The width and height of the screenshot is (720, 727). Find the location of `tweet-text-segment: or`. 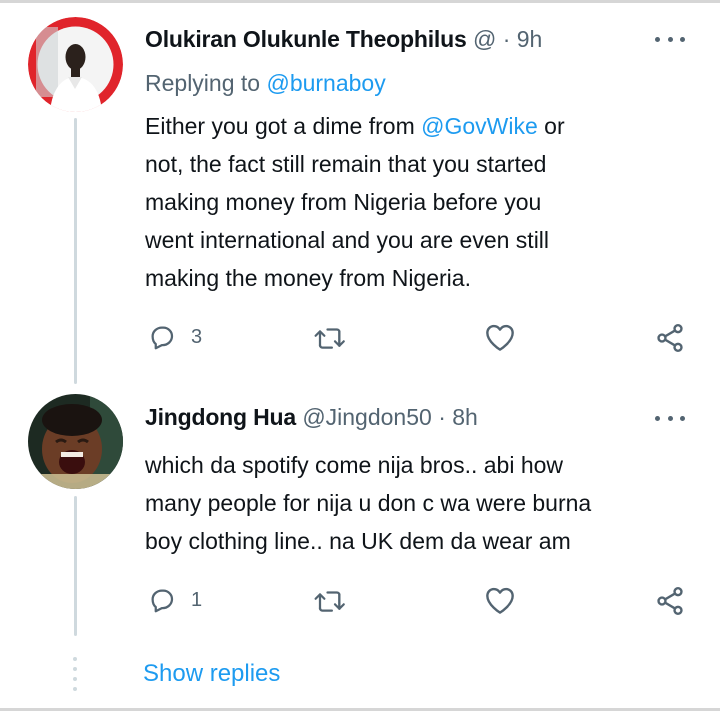

tweet-text-segment: or is located at coordinates (551, 126).